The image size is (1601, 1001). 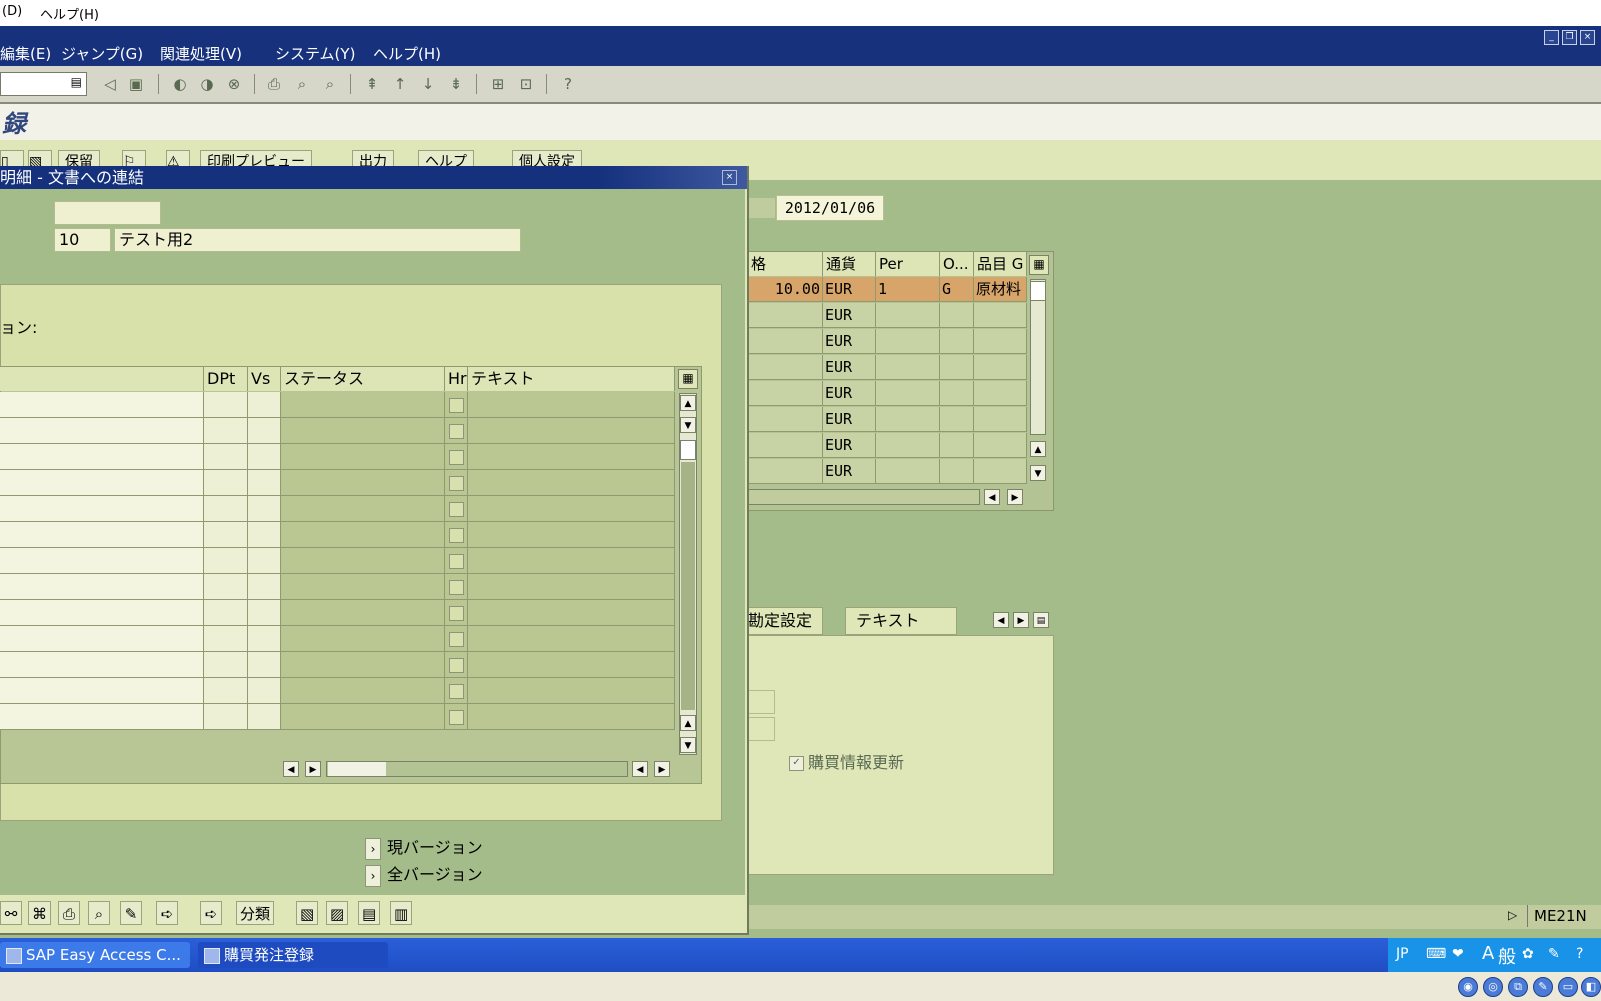 I want to click on menu-help: ヘルプ(H), so click(x=407, y=53).